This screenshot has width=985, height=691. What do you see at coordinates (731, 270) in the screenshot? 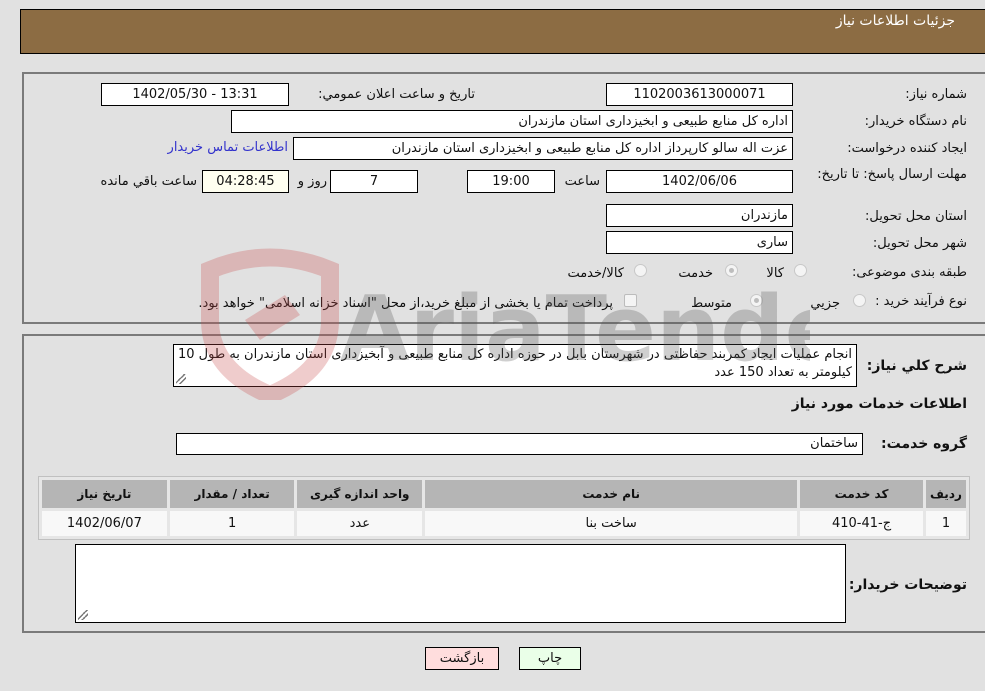
I see `category-radio-service` at bounding box center [731, 270].